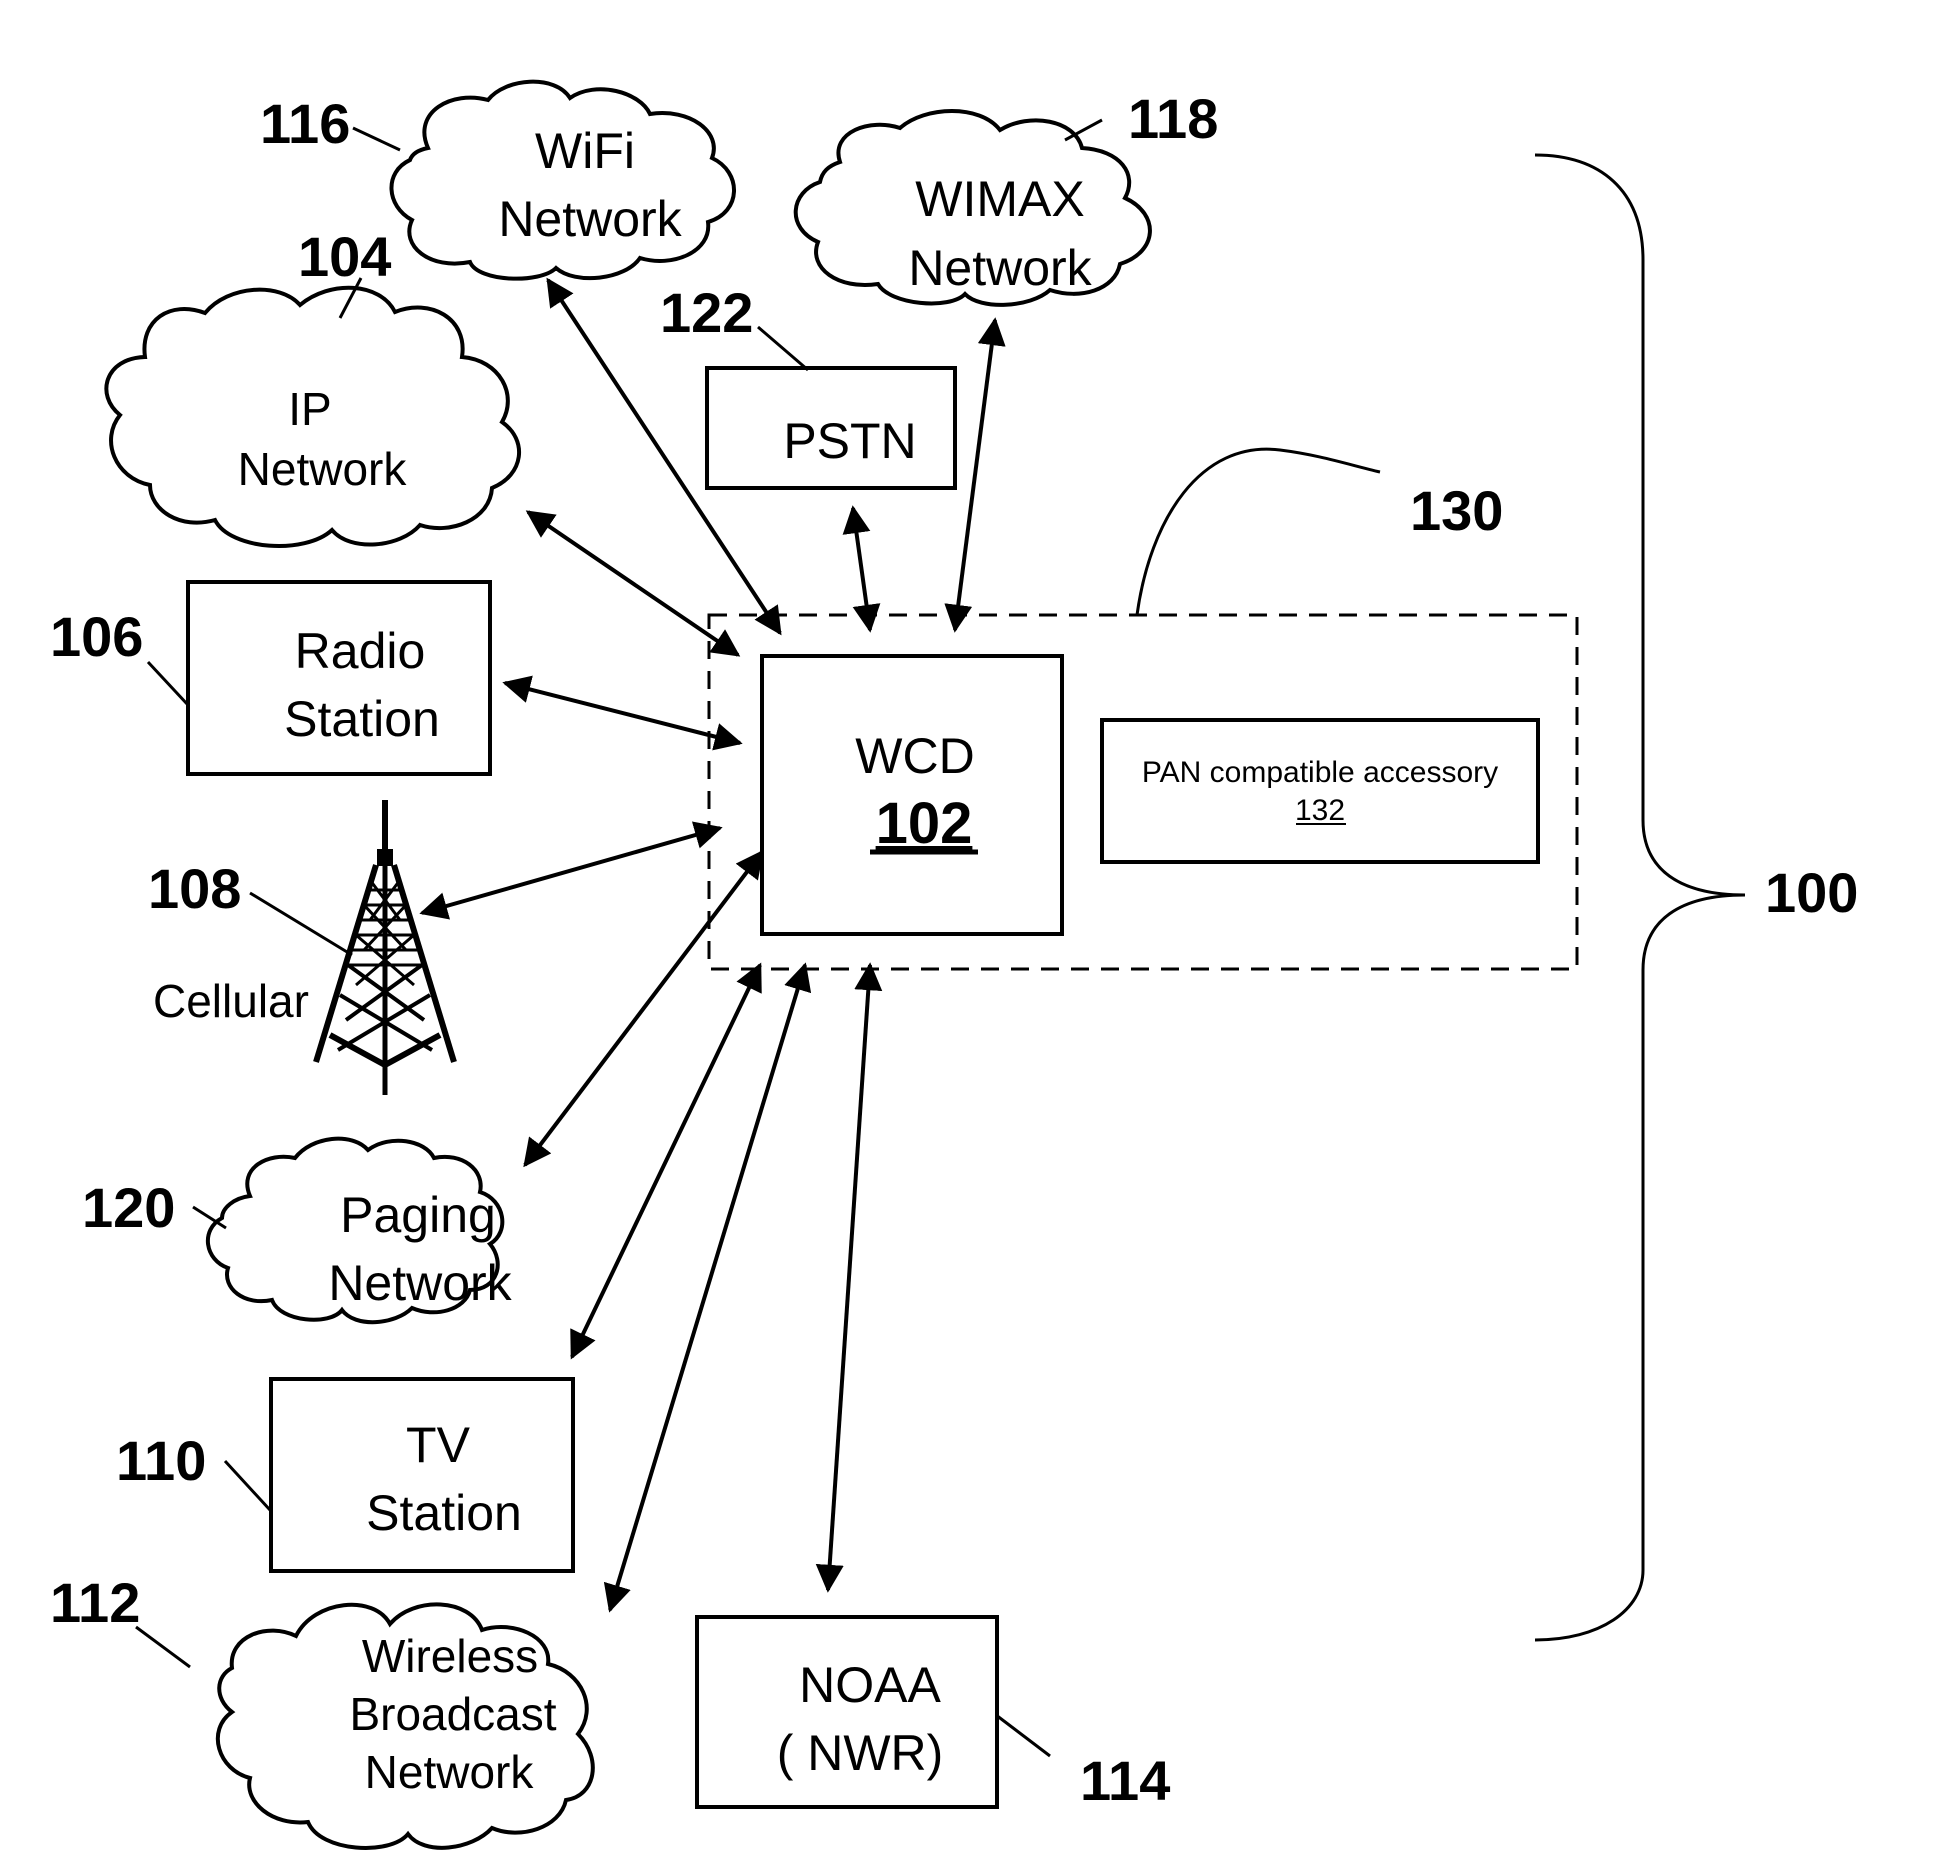  What do you see at coordinates (808, 385) in the screenshot?
I see `pstn-node: PSTN 122` at bounding box center [808, 385].